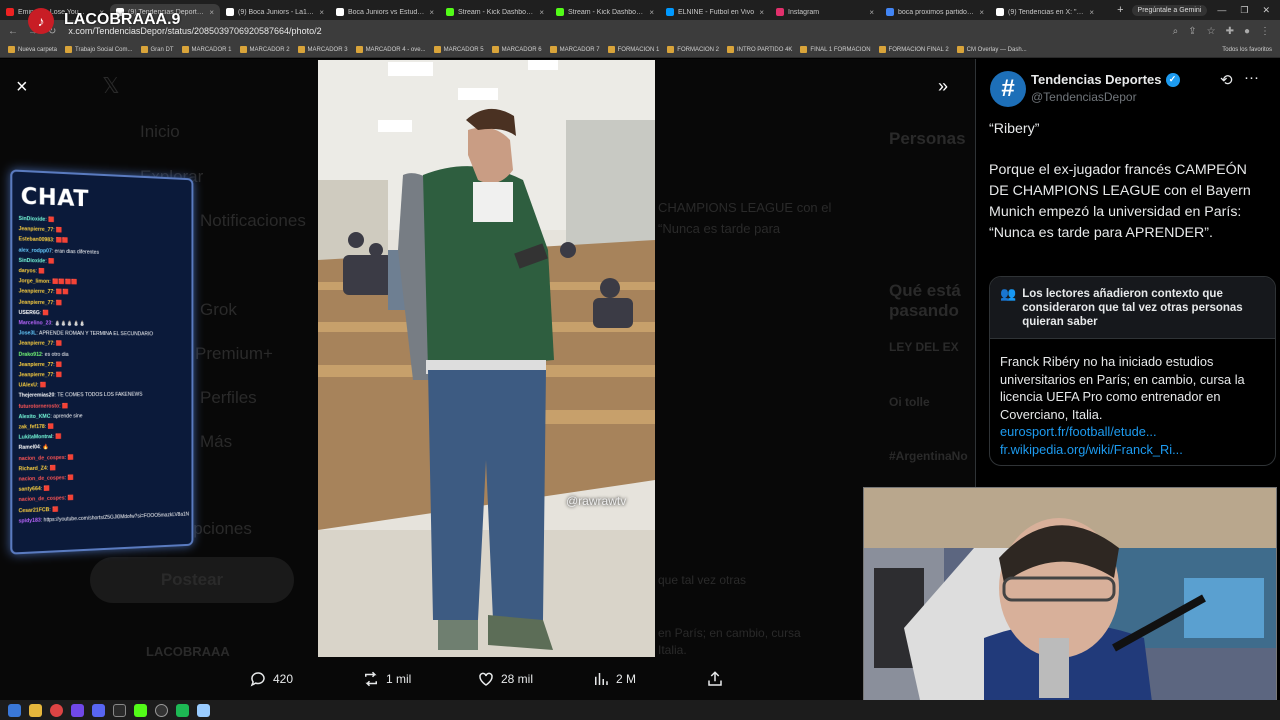 Image resolution: width=1280 pixels, height=720 pixels. What do you see at coordinates (1265, 31) in the screenshot?
I see `menu-icon: ⋮` at bounding box center [1265, 31].